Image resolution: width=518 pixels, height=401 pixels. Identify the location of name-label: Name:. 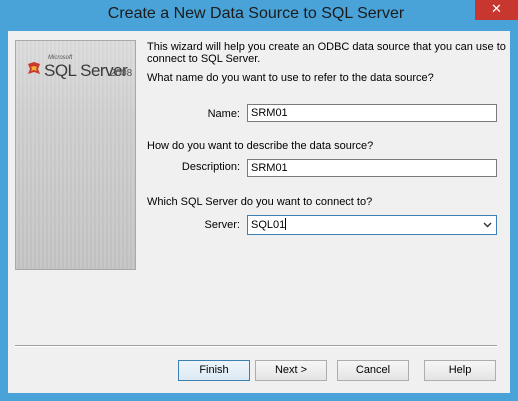
(223, 114).